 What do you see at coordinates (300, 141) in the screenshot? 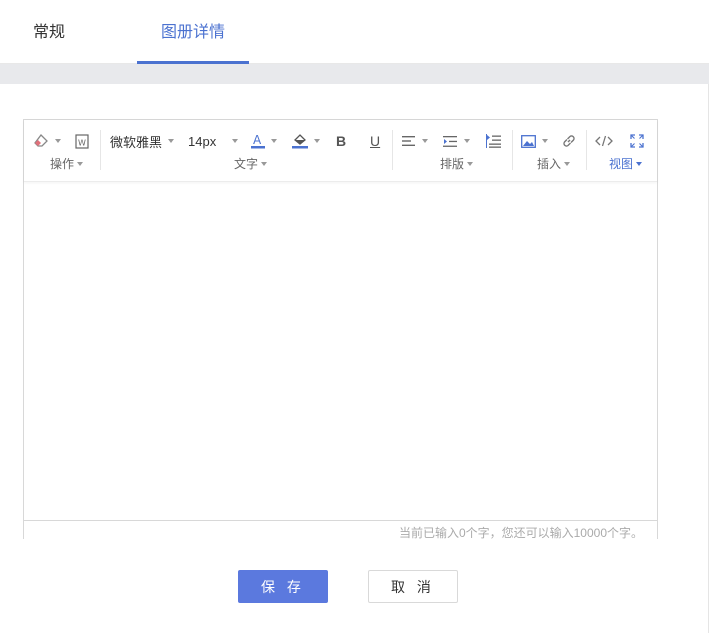
I see `fill-color-icon` at bounding box center [300, 141].